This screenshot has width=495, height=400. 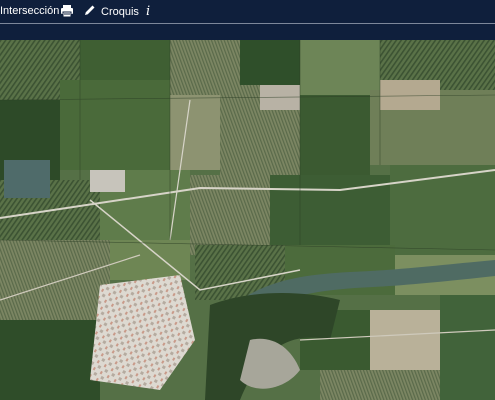 I want to click on sketch-label: Croquis, so click(x=120, y=11).